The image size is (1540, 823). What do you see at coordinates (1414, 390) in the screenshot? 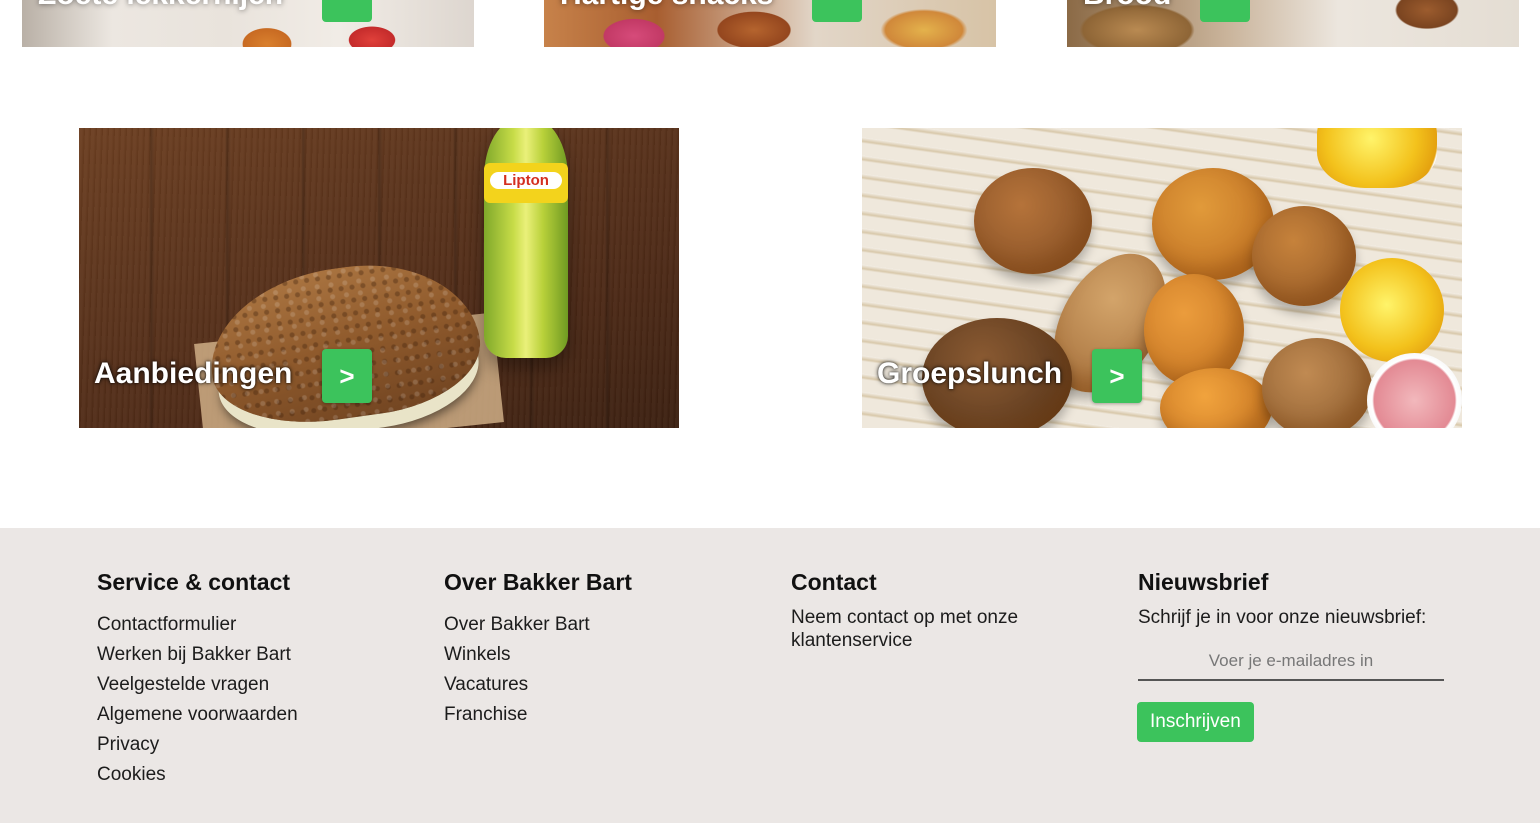
I see `smoothie-image` at bounding box center [1414, 390].